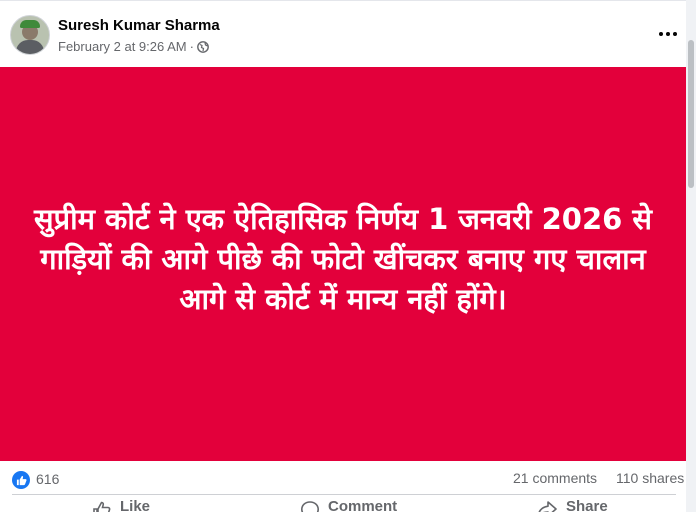 The height and width of the screenshot is (512, 696). I want to click on reaction-count: 616, so click(47, 479).